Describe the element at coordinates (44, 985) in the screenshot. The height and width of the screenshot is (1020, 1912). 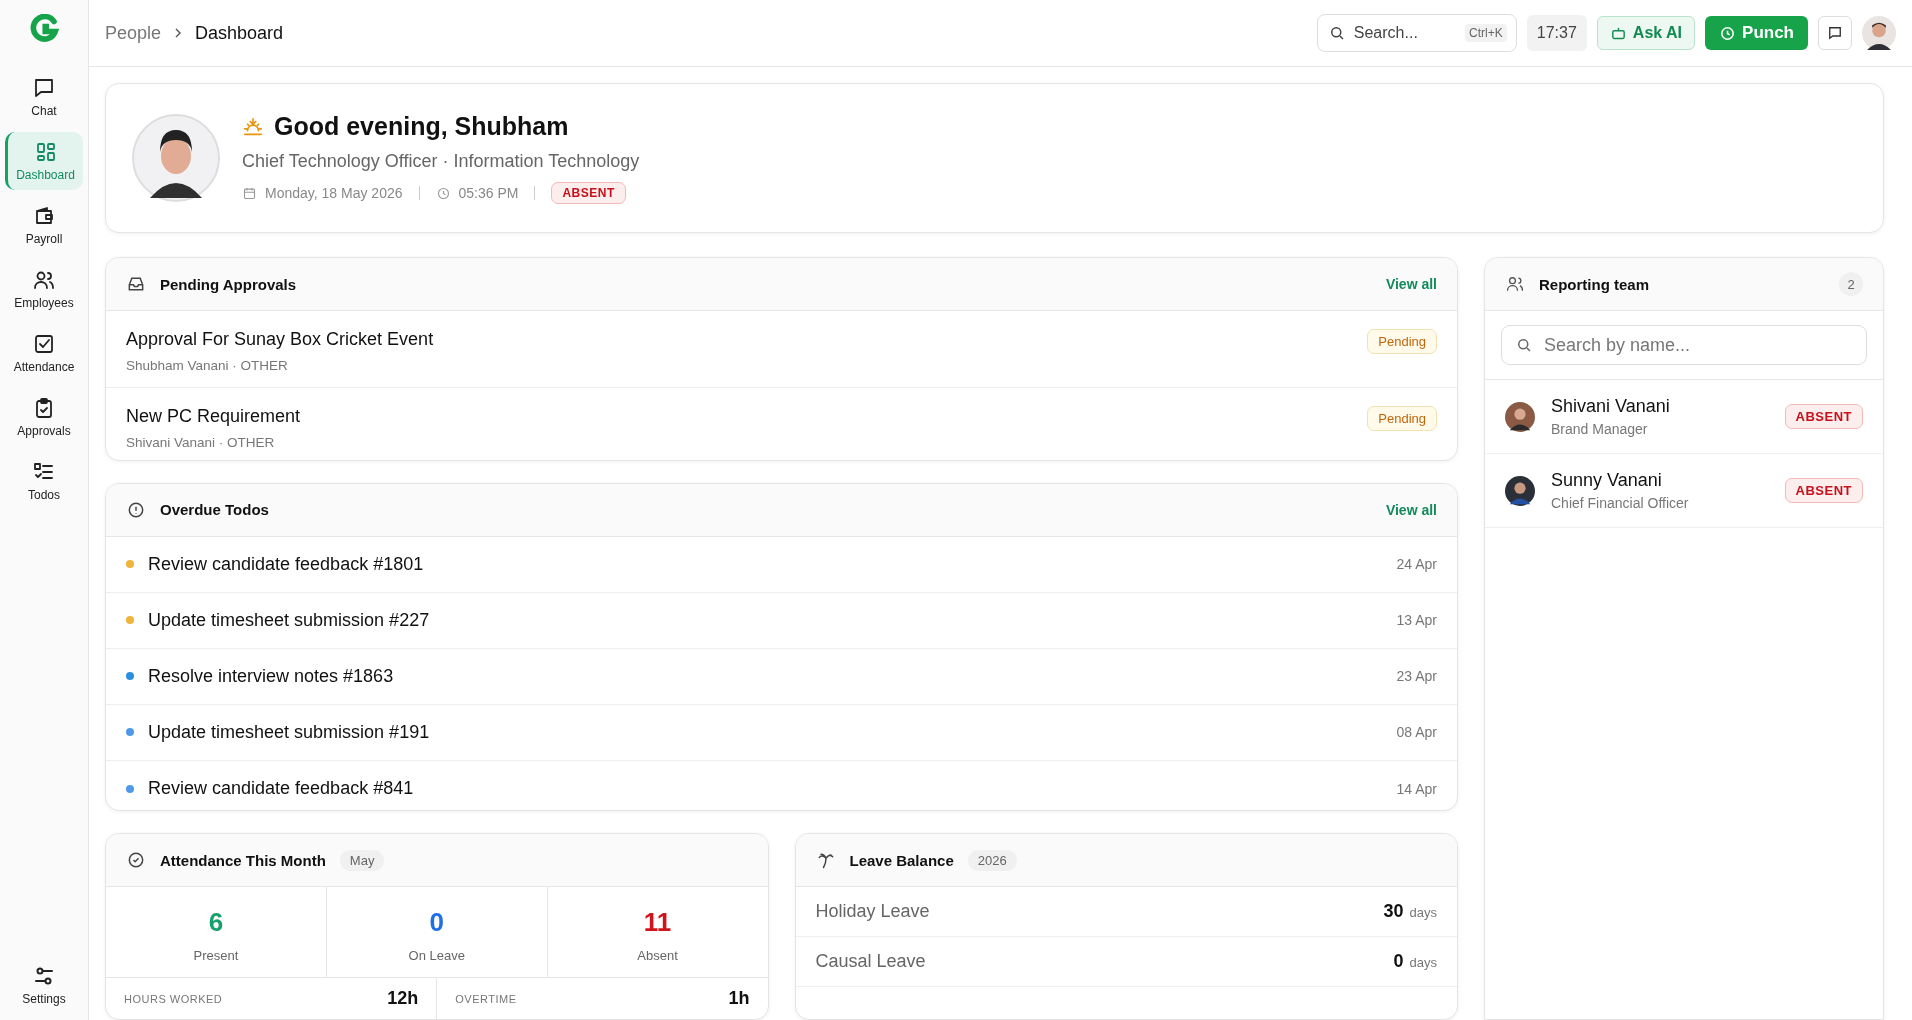
I see `sidebar-item: Settings` at that location.